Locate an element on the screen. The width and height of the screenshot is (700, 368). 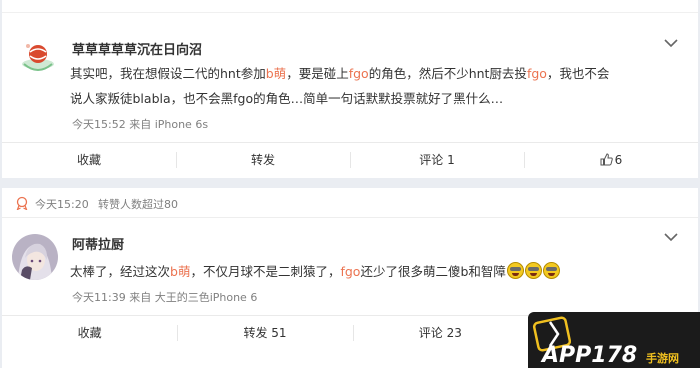
text-segment: ，我也不会 is located at coordinates (578, 73).